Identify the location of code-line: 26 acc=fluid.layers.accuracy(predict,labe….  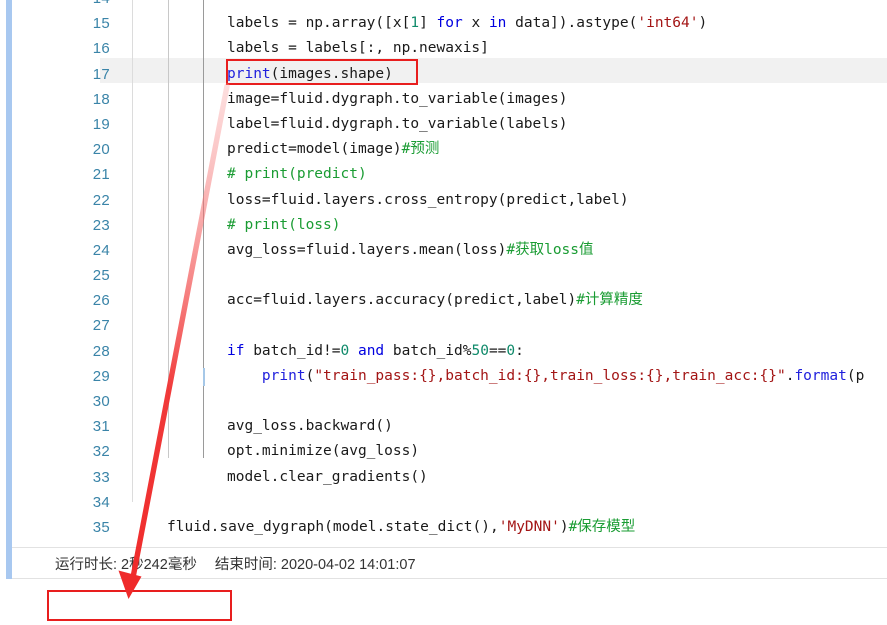
(443, 300).